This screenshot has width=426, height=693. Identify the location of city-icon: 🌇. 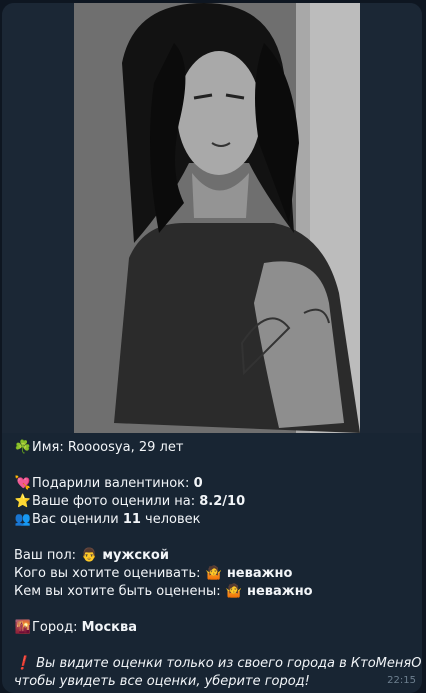
(23, 627).